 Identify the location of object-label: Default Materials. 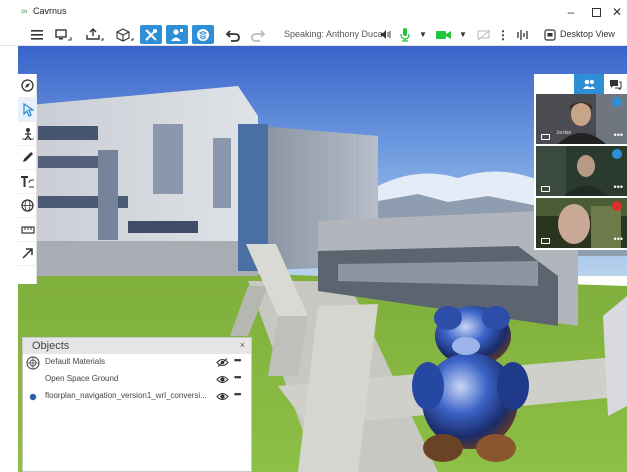
(75, 361).